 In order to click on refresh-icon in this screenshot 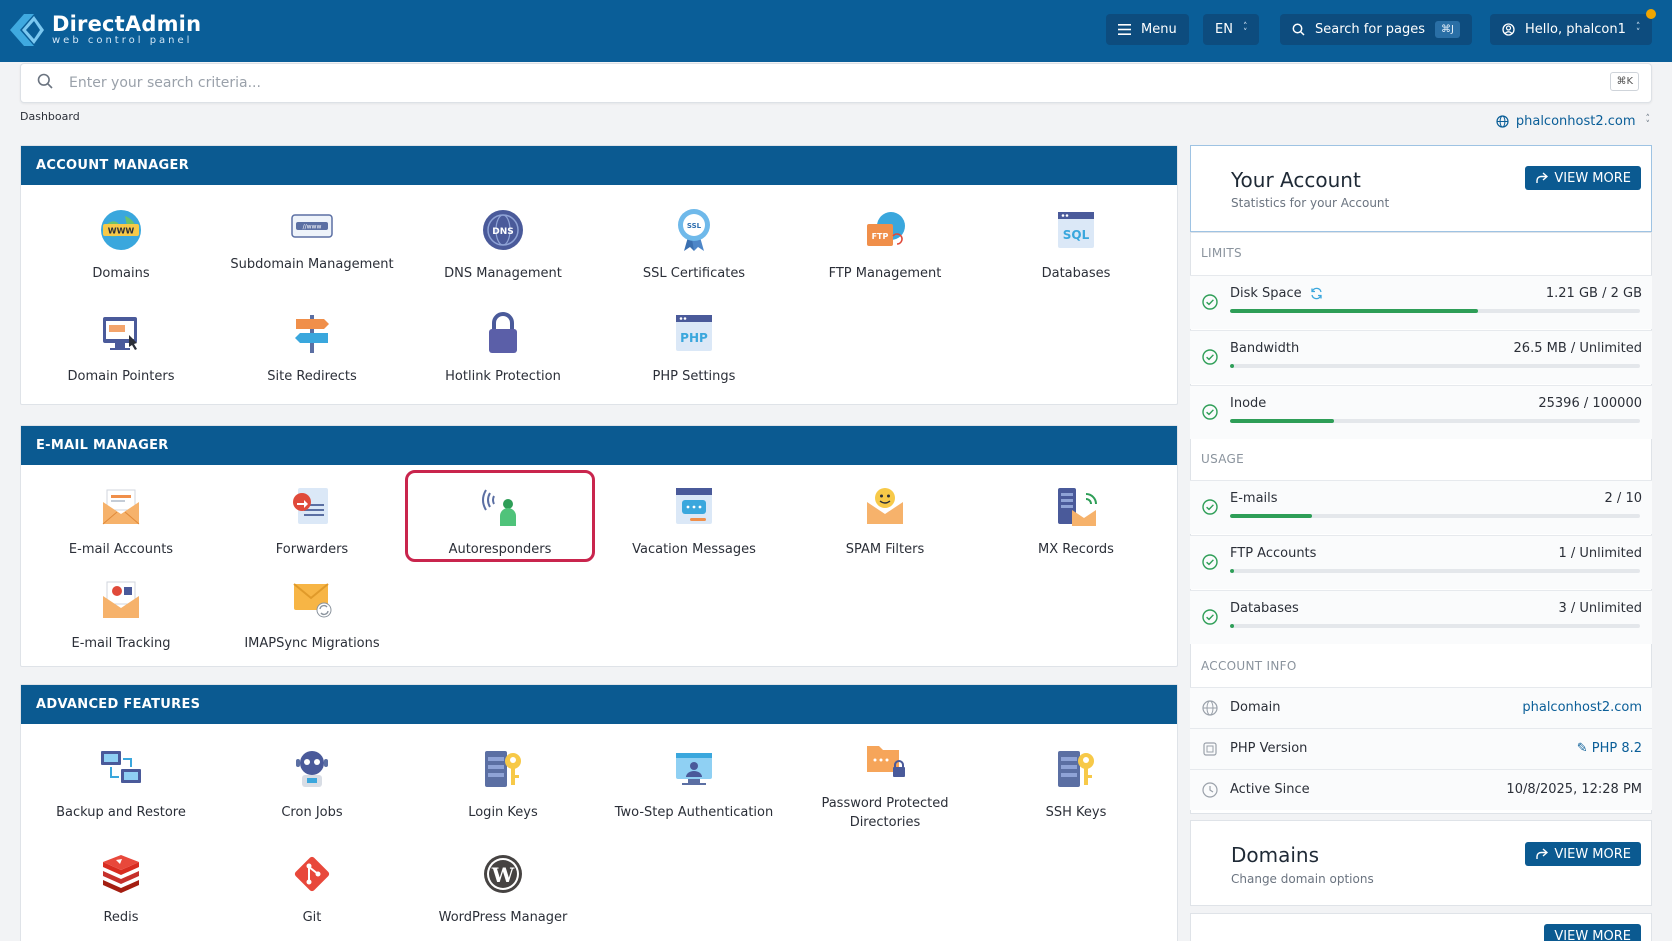, I will do `click(1316, 293)`.